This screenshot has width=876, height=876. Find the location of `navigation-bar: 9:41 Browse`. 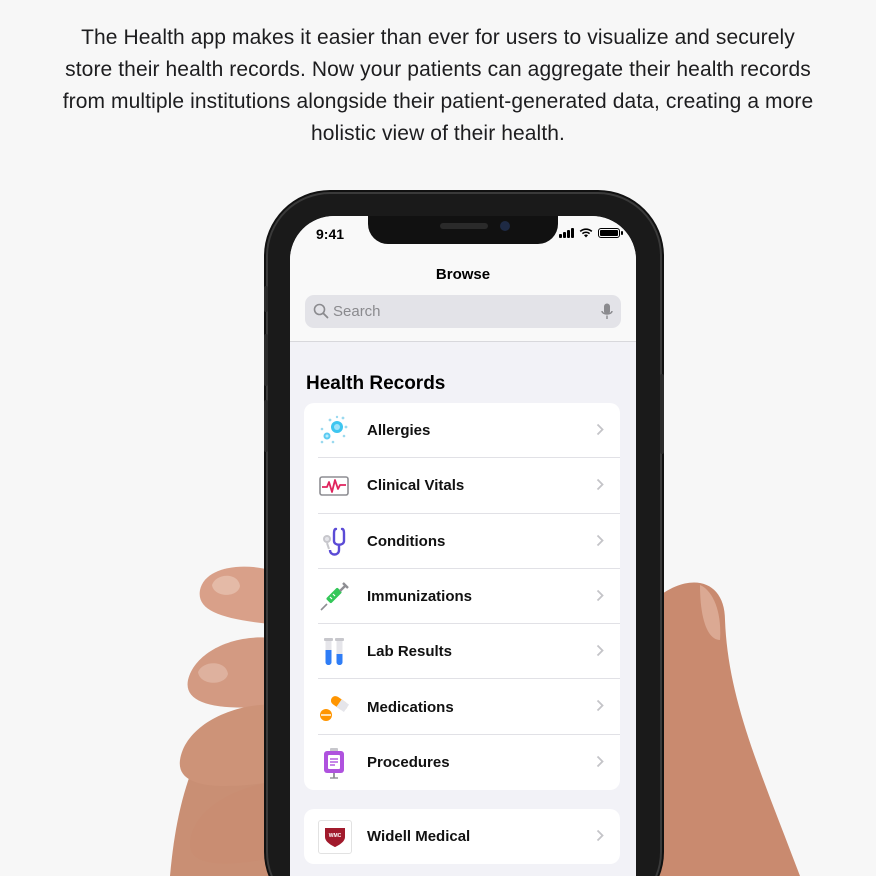

navigation-bar: 9:41 Browse is located at coordinates (463, 279).